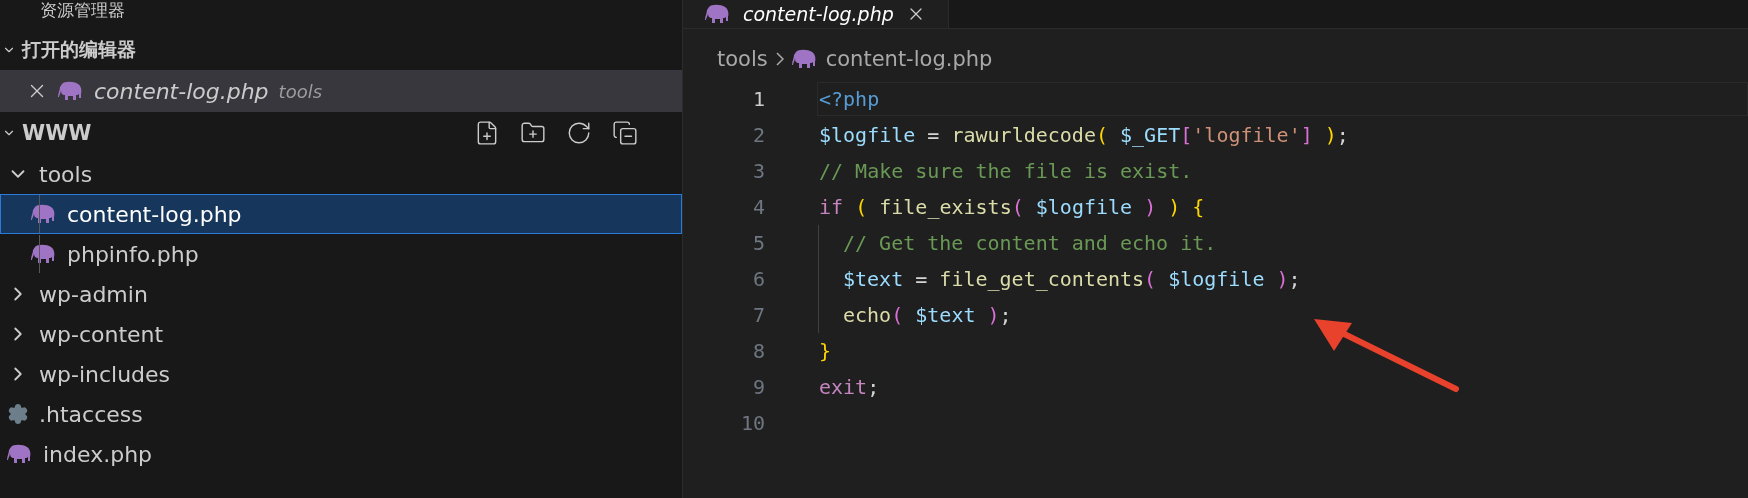 The image size is (1748, 498). What do you see at coordinates (849, 99) in the screenshot?
I see `code-line: <?php` at bounding box center [849, 99].